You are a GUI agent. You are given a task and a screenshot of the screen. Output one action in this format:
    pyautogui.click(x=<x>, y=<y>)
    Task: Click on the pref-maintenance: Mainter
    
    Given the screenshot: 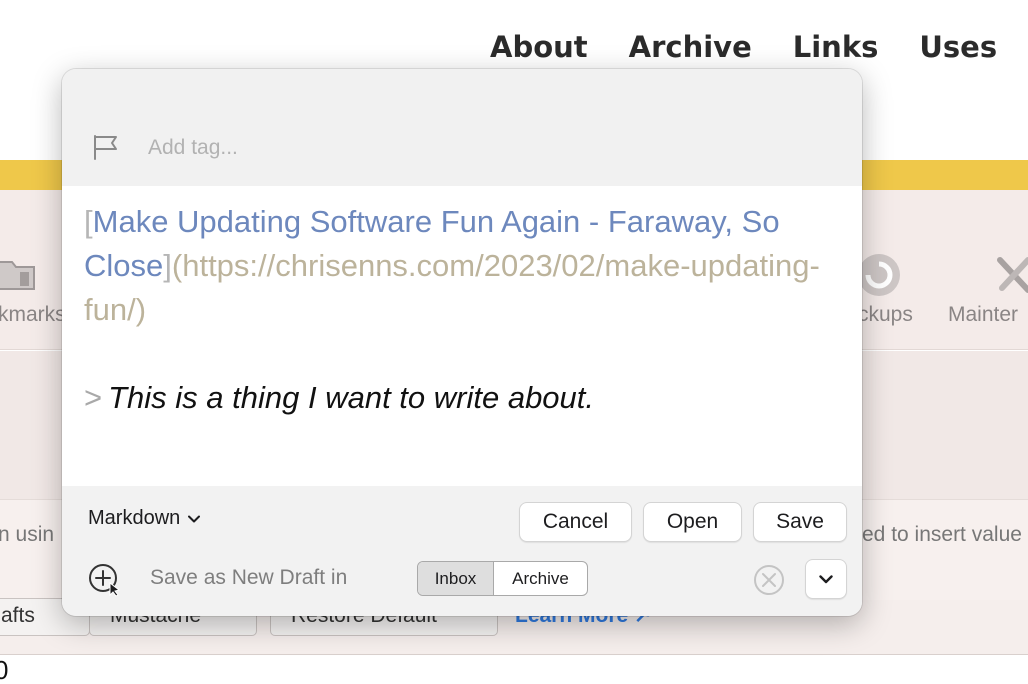 What is the action you would take?
    pyautogui.click(x=983, y=315)
    